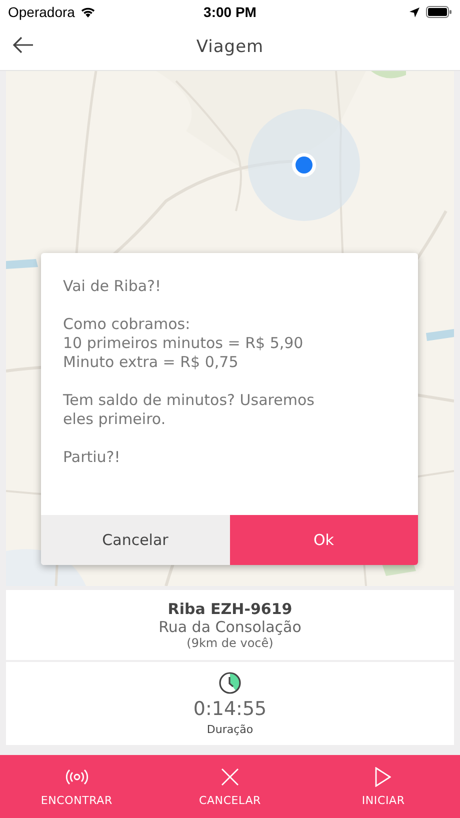 The width and height of the screenshot is (460, 818). I want to click on clock-icon, so click(230, 683).